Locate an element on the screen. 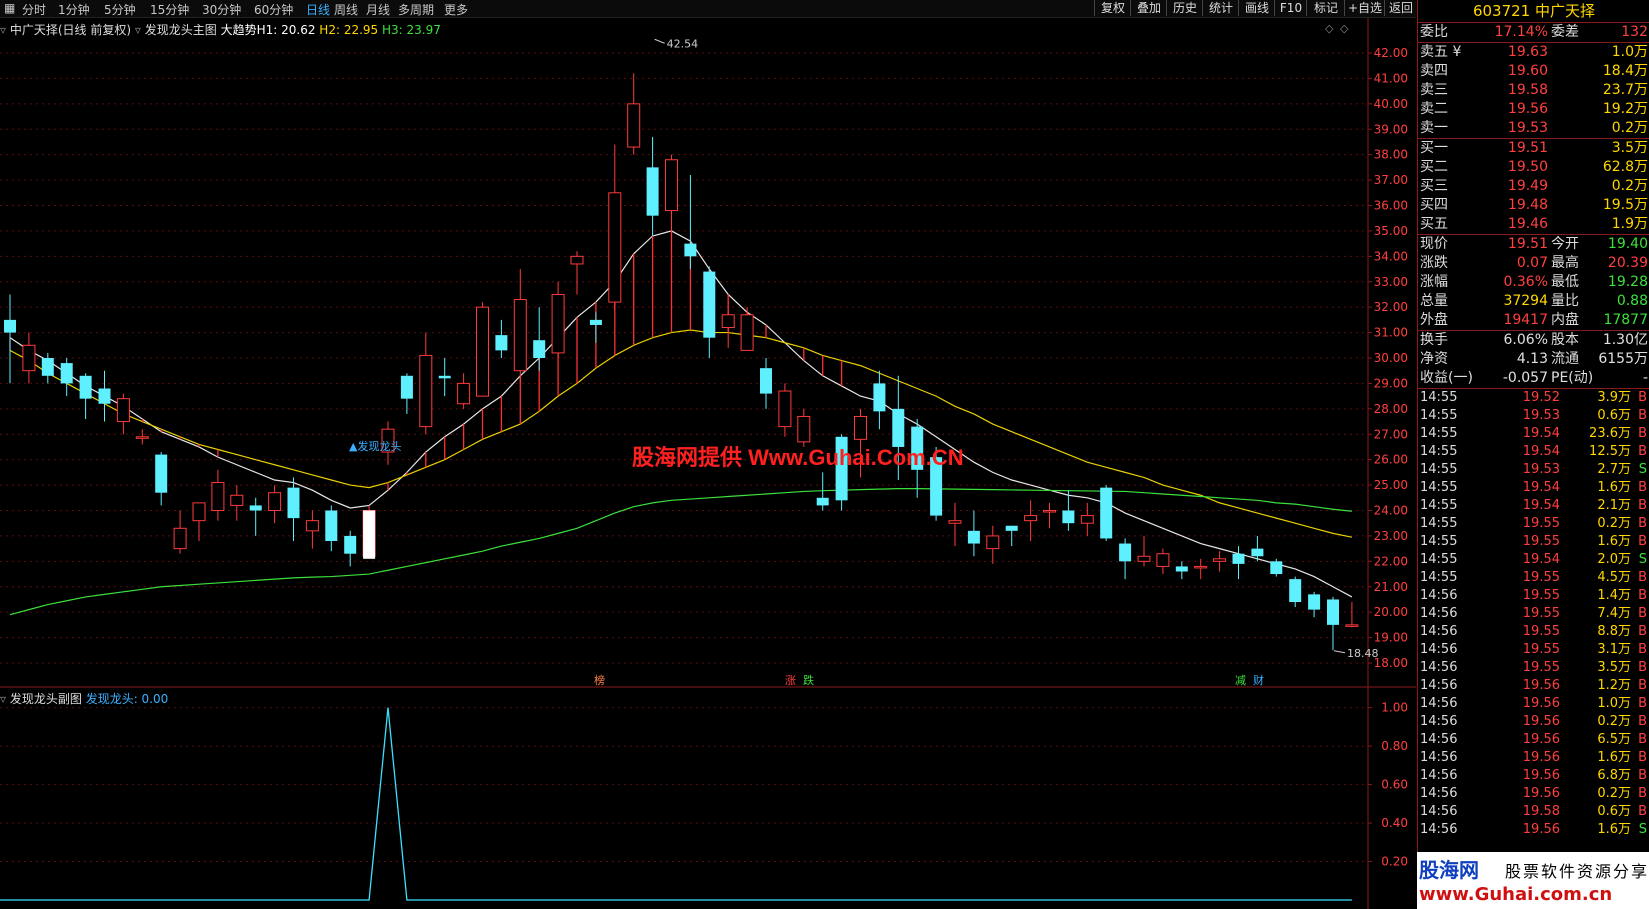 This screenshot has height=909, width=1649. period-tab-1: 1分钟 is located at coordinates (74, 9).